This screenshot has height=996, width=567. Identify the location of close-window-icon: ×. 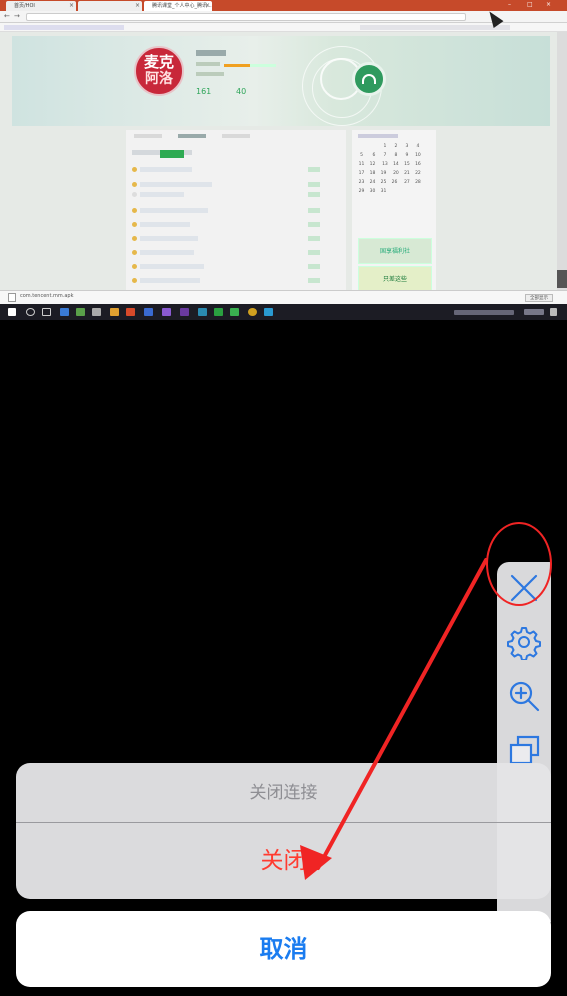
(548, 4).